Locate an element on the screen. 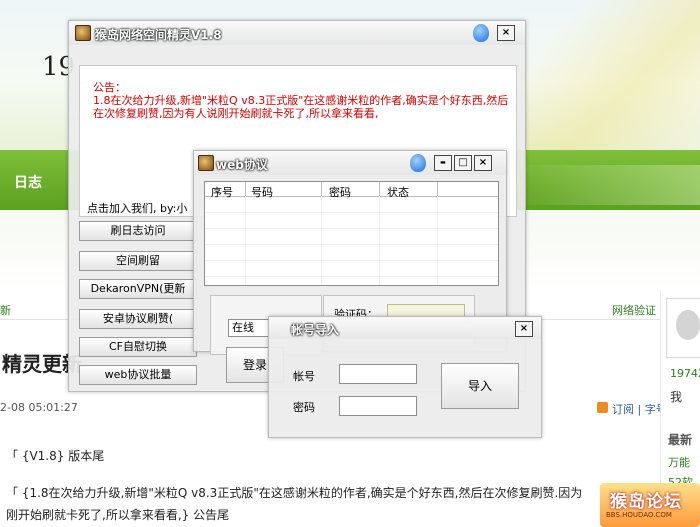  main-window-titlebar: 猴岛网络空间精灵V1.8 × is located at coordinates (297, 33).